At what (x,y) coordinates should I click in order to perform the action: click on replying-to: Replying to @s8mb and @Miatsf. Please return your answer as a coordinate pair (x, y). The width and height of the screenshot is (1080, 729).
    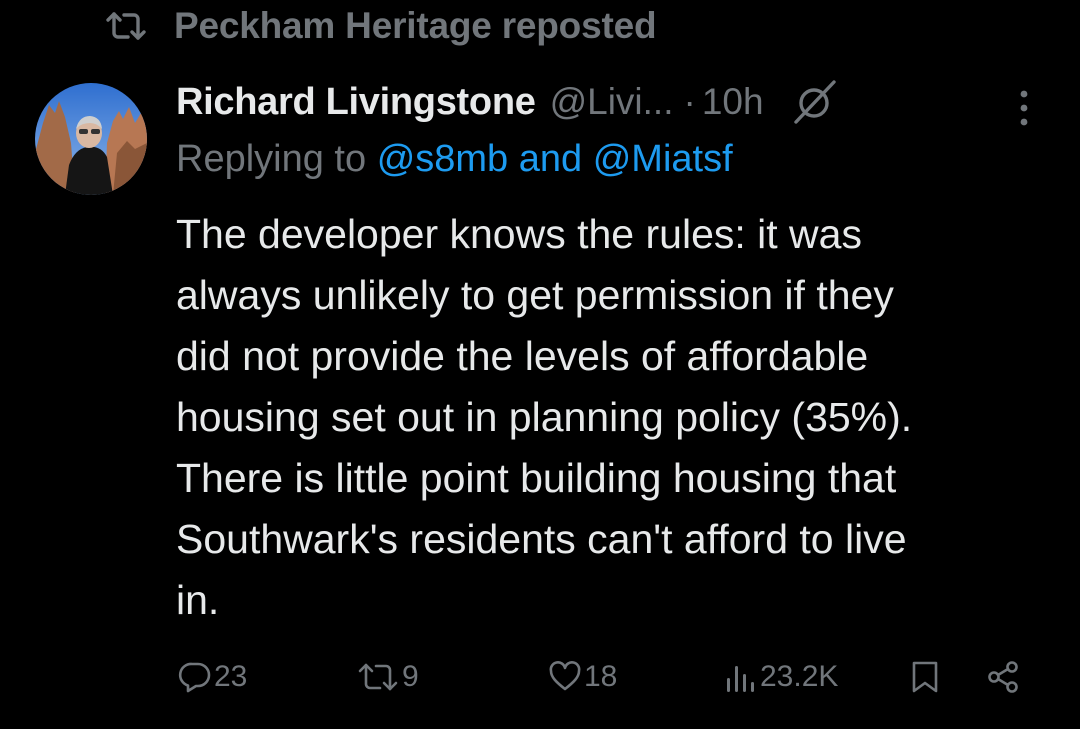
    Looking at the image, I should click on (454, 159).